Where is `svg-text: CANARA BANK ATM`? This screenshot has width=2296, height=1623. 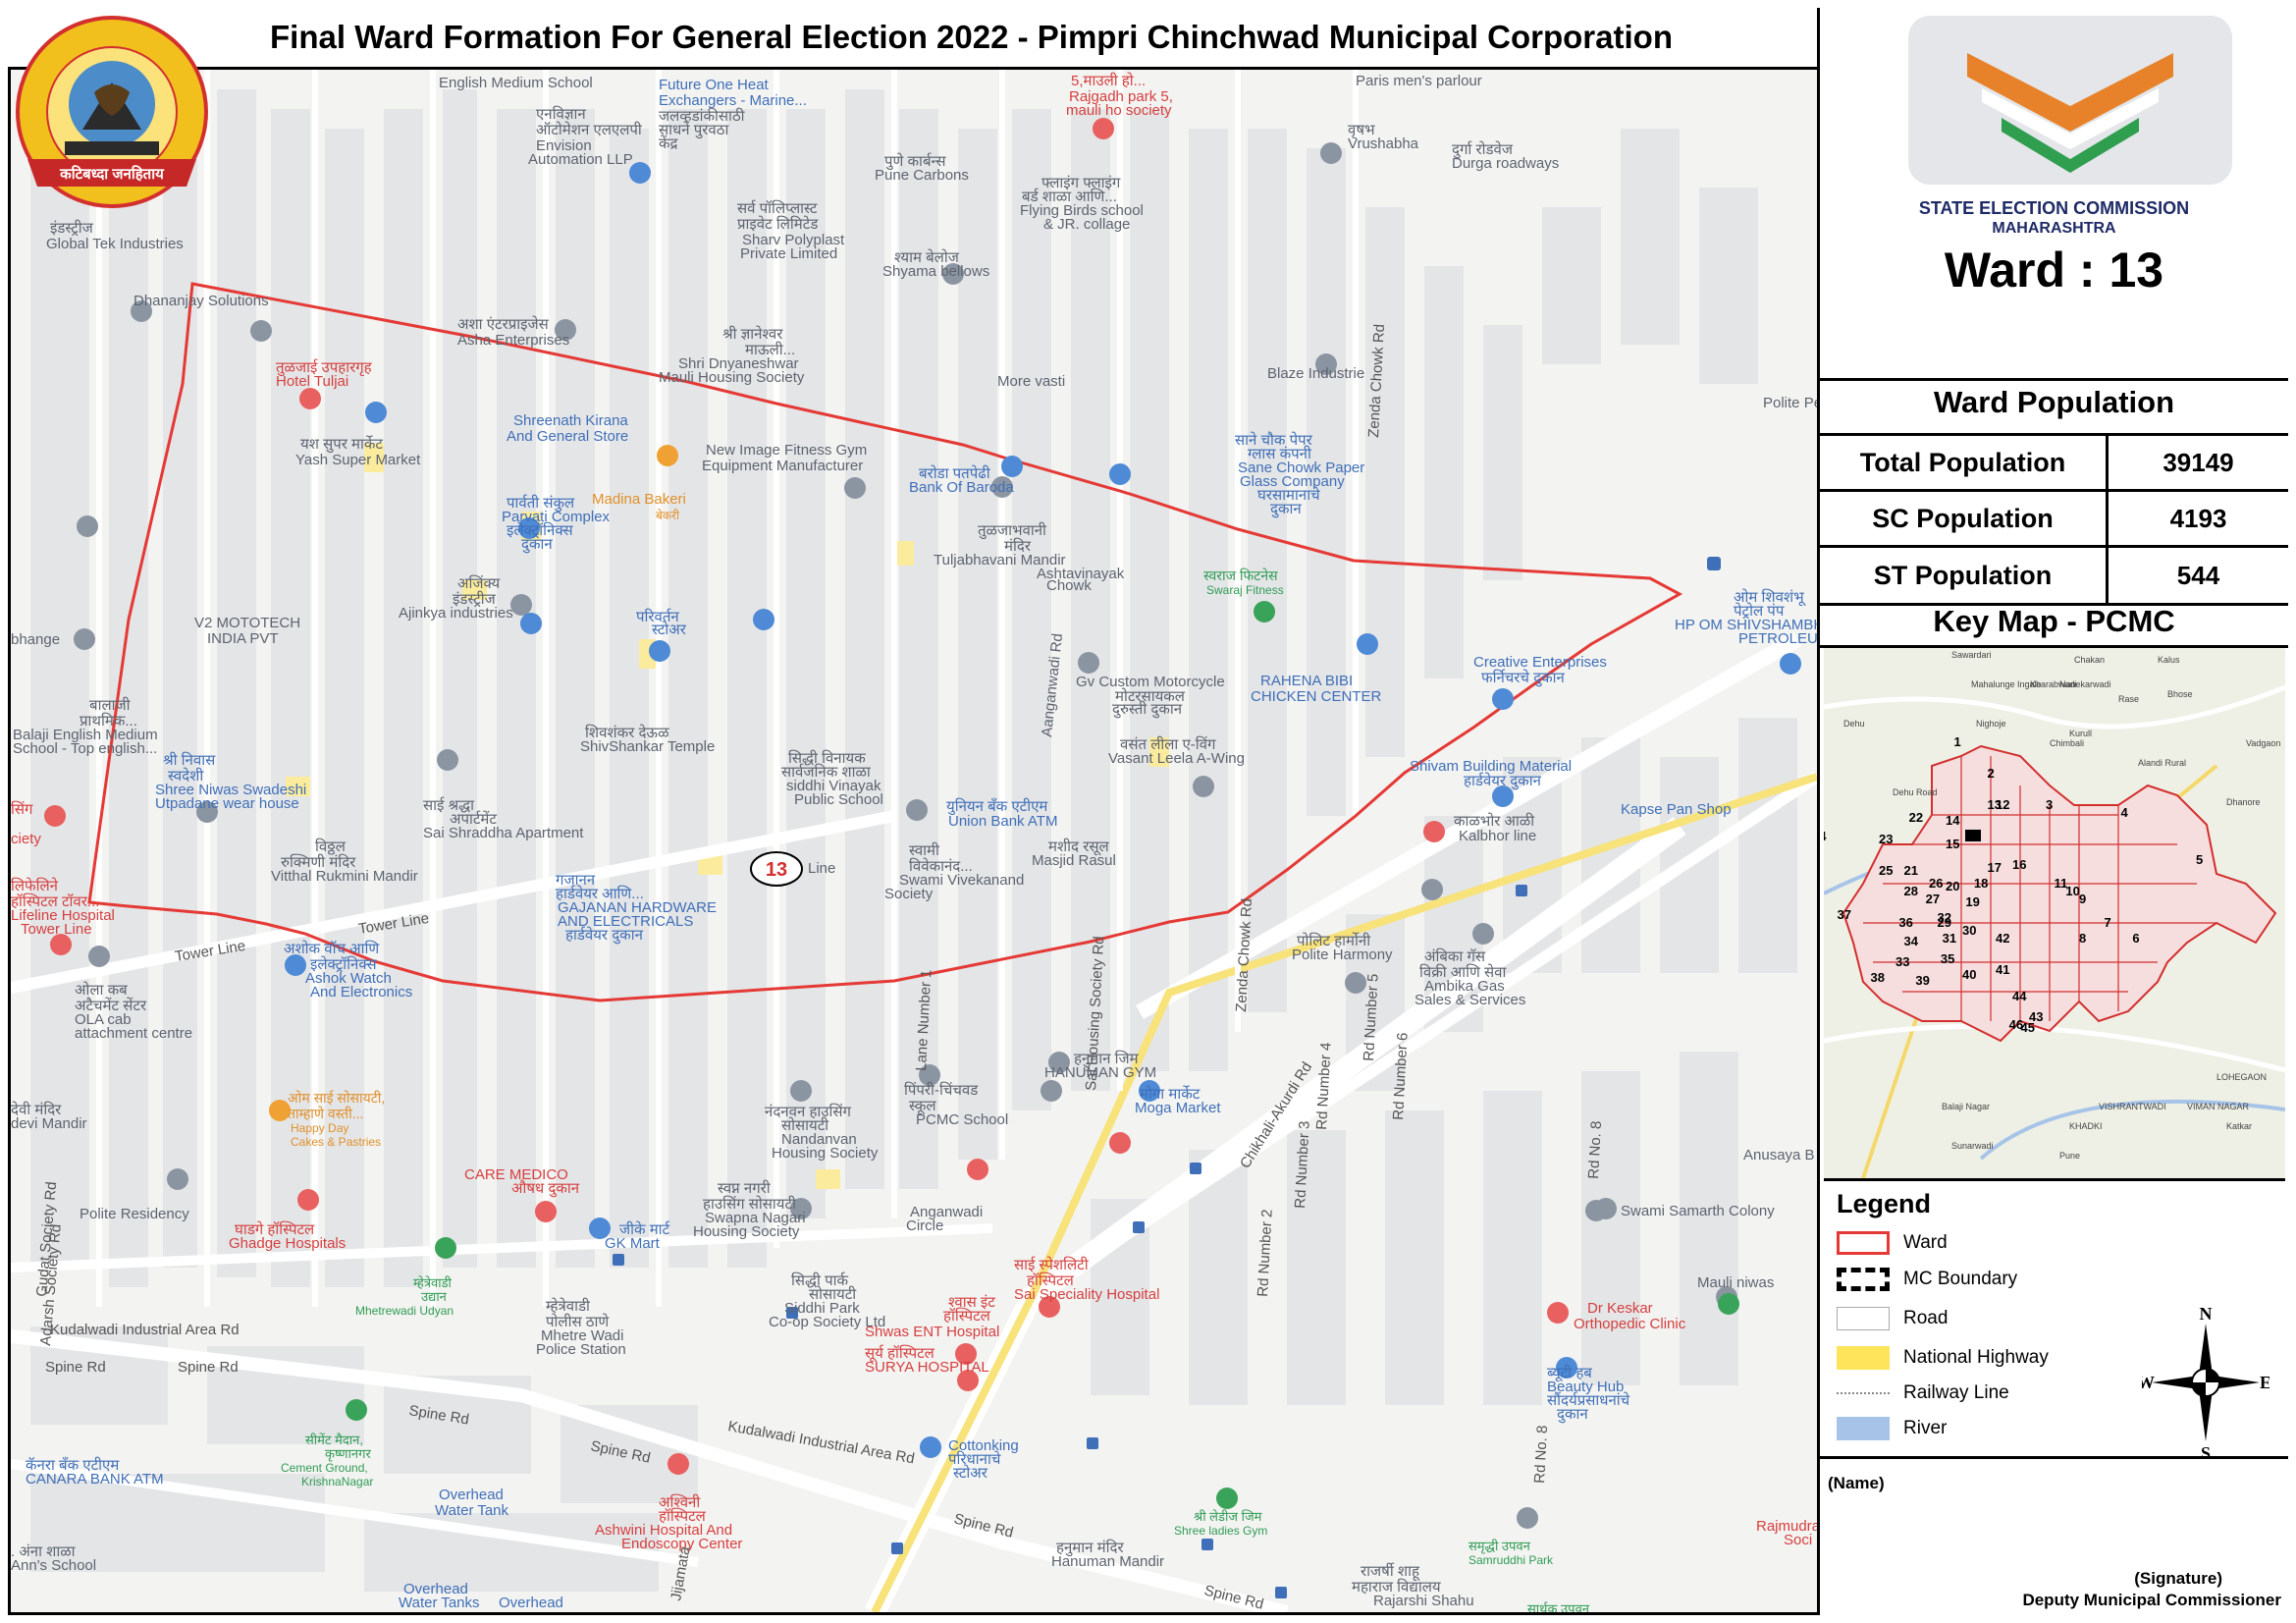
svg-text: CANARA BANK ATM is located at coordinates (95, 1479).